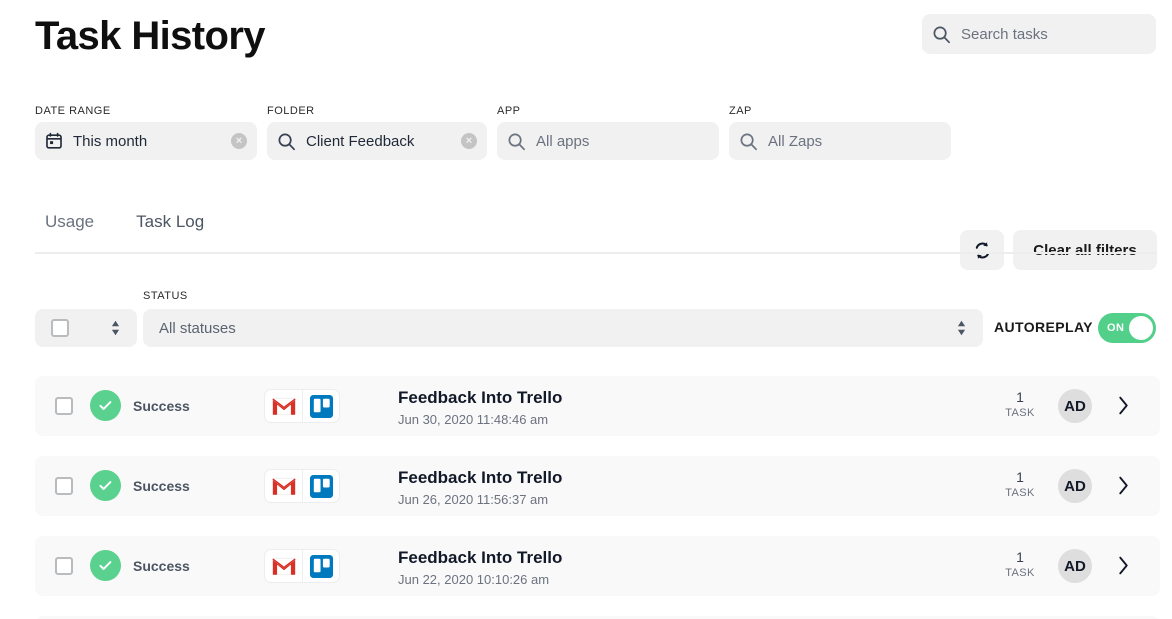 This screenshot has height=619, width=1172. Describe the element at coordinates (1127, 328) in the screenshot. I see `autoreplay-toggle: ON` at that location.